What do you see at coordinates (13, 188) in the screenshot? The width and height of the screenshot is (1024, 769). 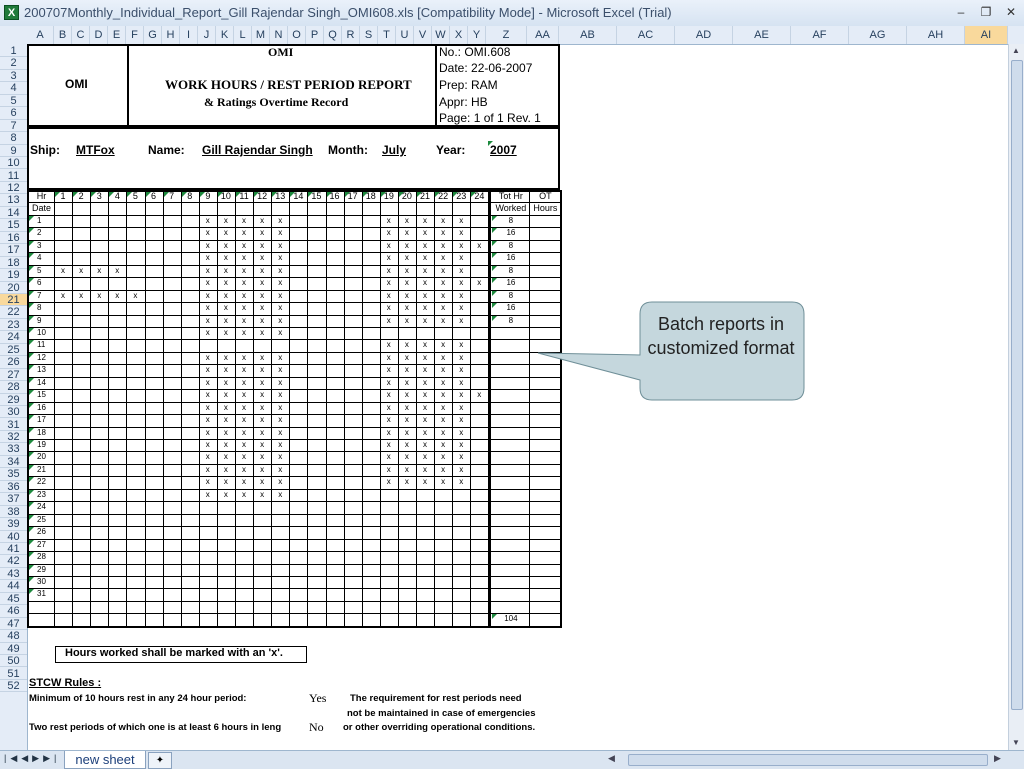 I see `row-header: 12` at bounding box center [13, 188].